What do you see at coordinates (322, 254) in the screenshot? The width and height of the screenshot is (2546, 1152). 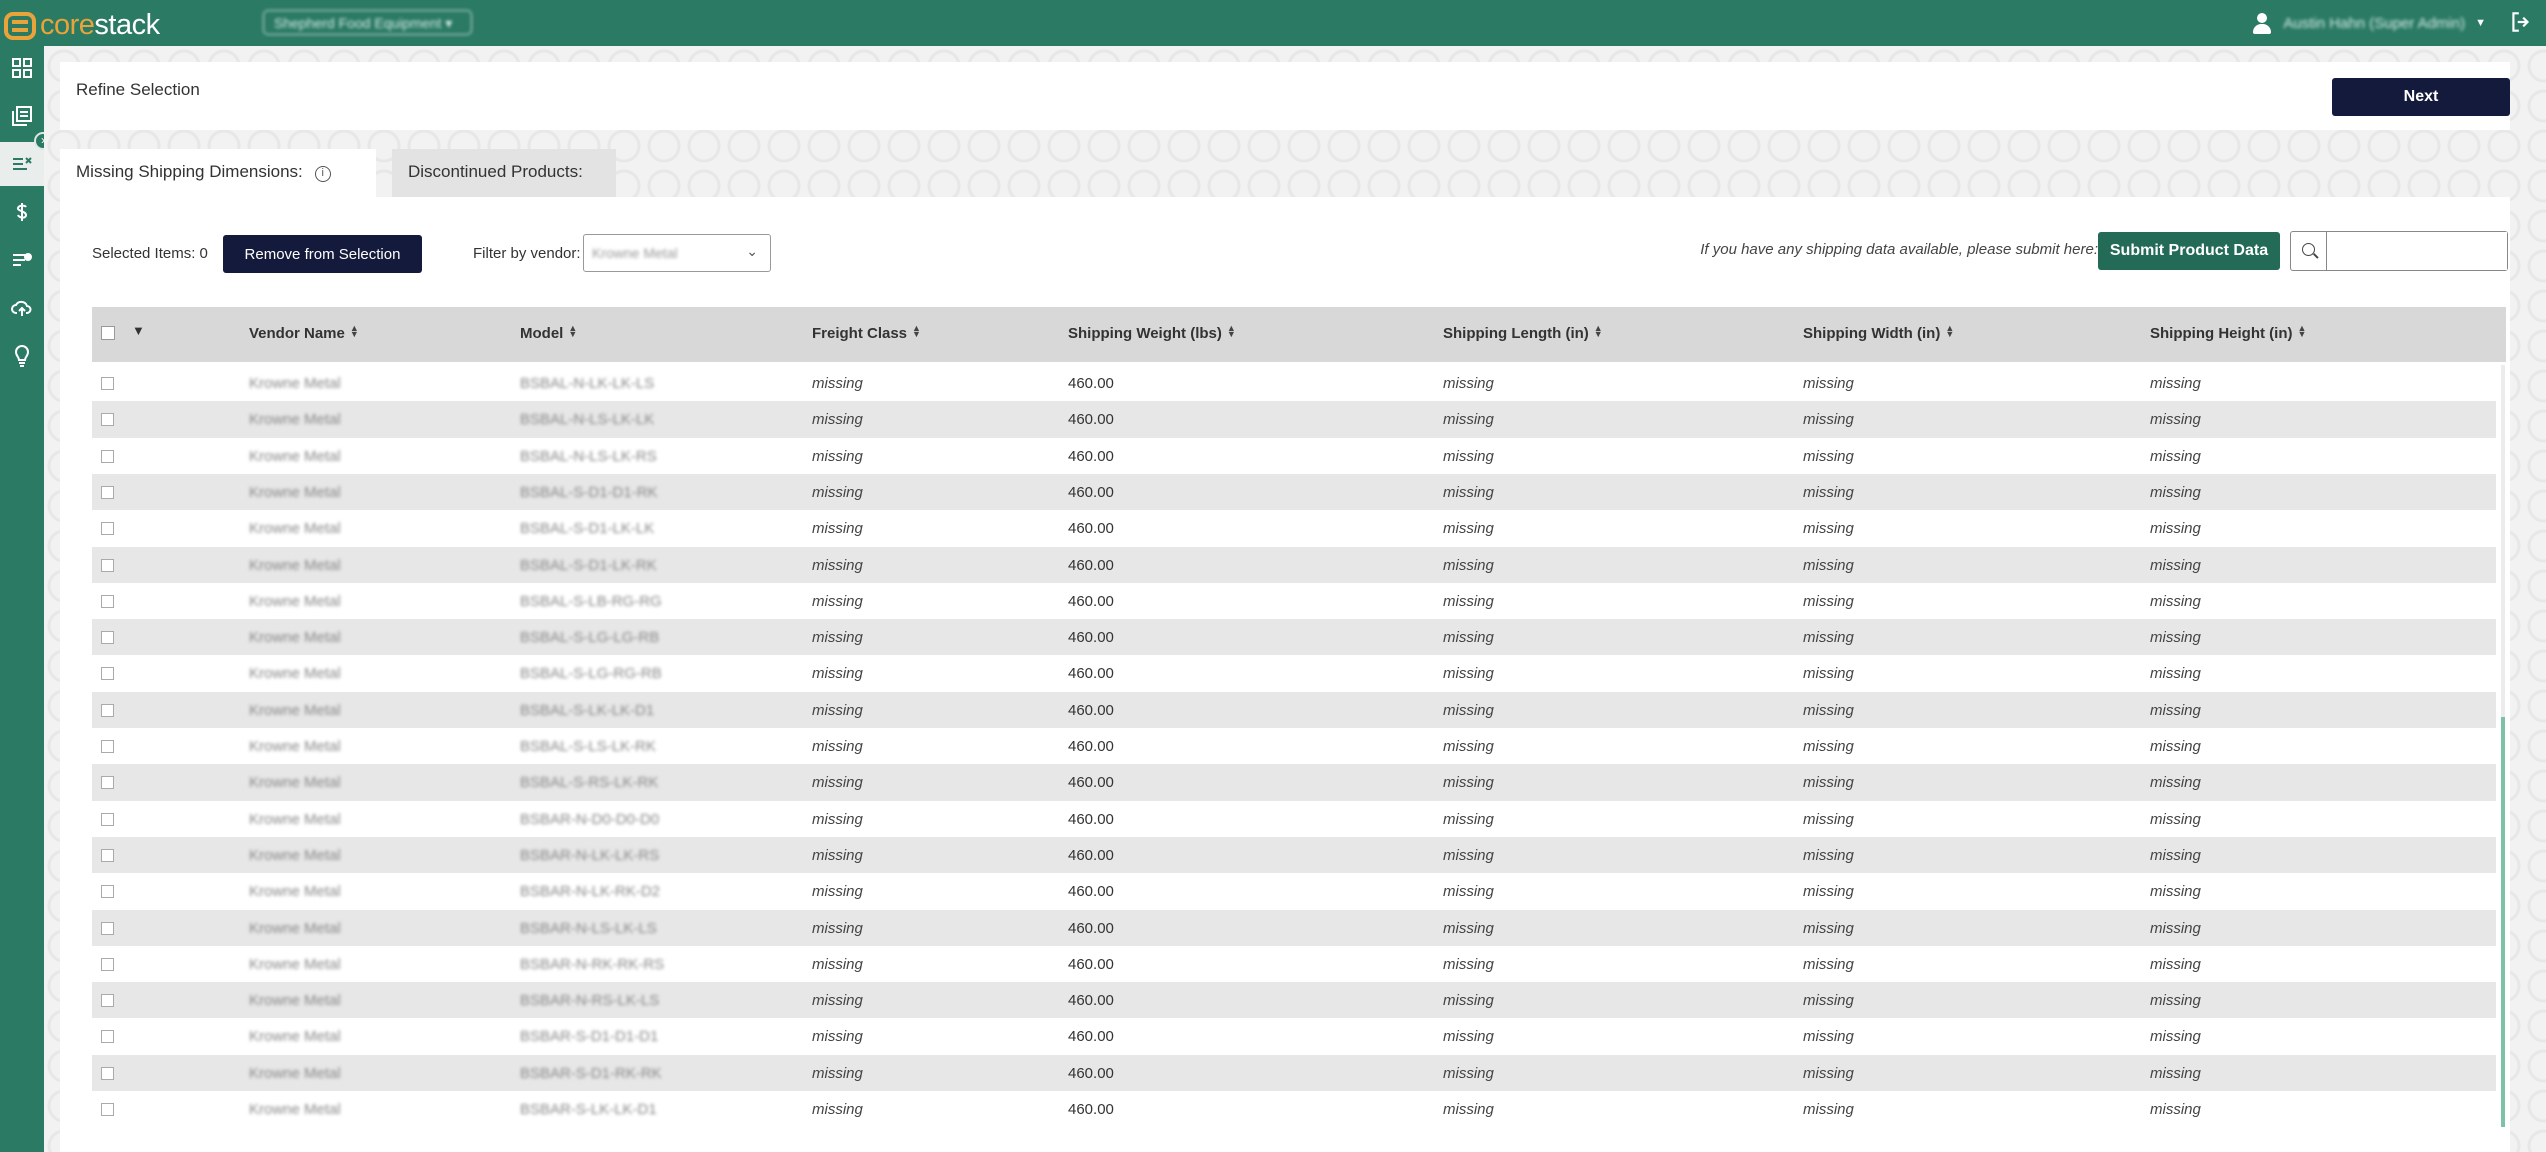 I see `remove-from-selection-button: Remove from Selection` at bounding box center [322, 254].